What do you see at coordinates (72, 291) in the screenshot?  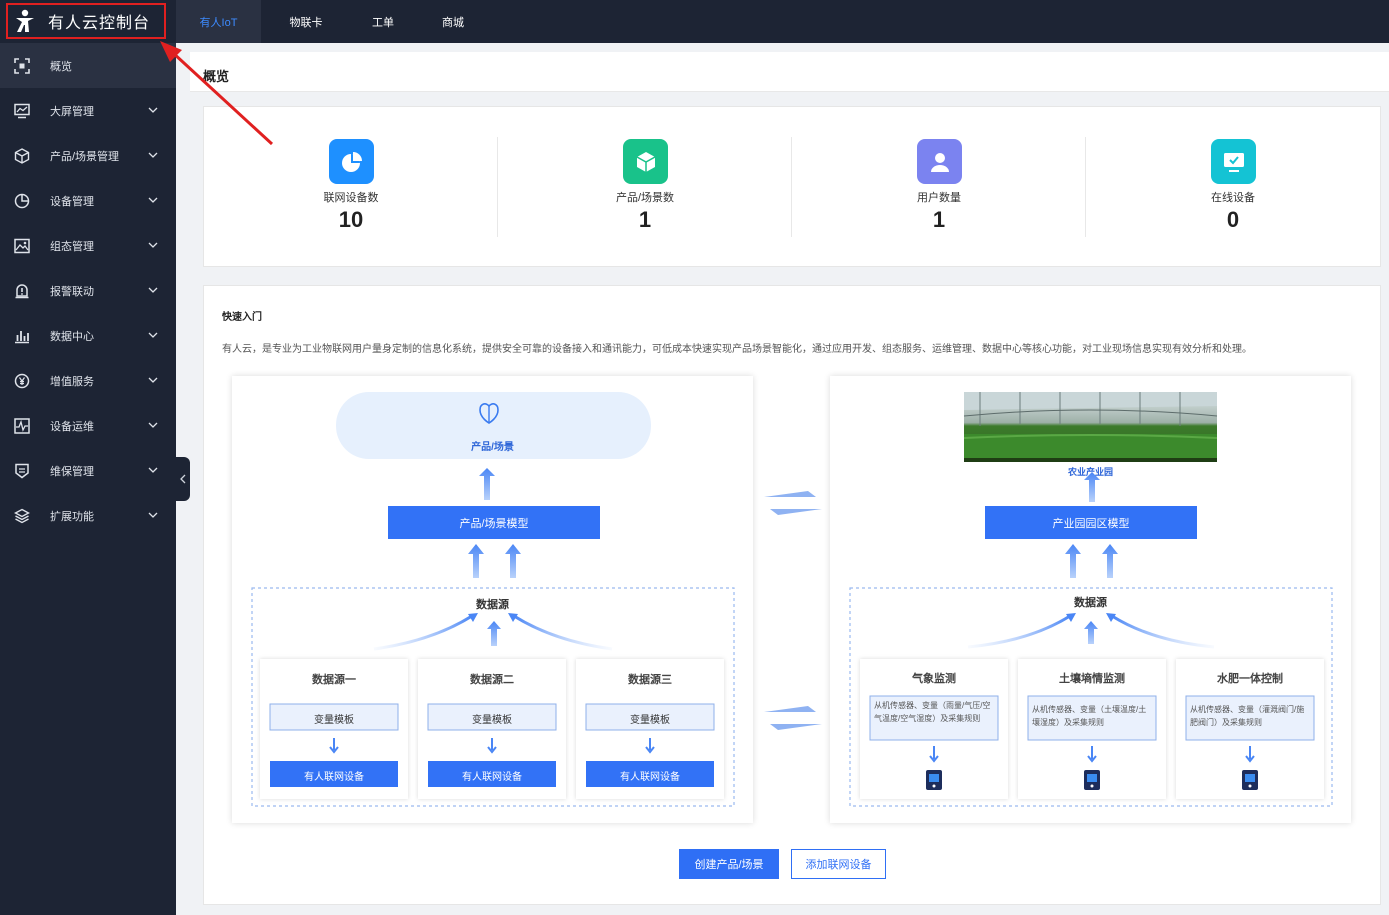 I see `sidebar-item-label: 报警联动` at bounding box center [72, 291].